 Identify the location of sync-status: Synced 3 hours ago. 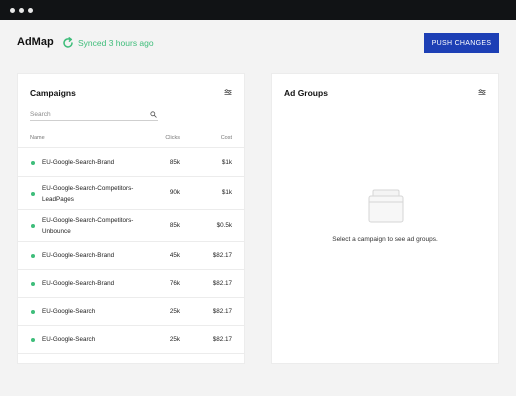
(116, 43).